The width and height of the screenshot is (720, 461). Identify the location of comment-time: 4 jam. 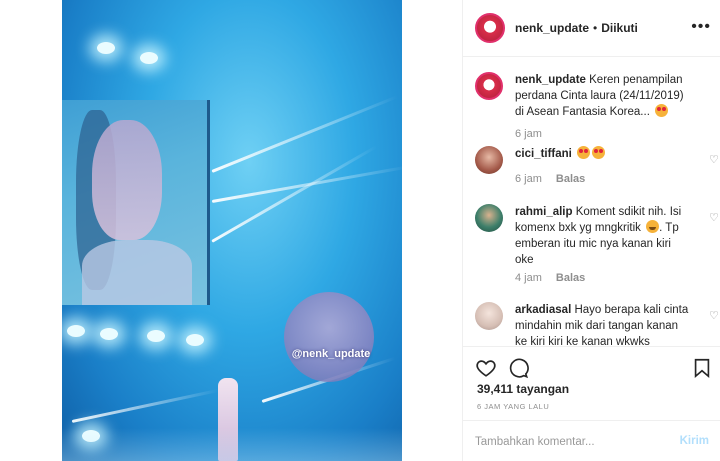
(528, 278).